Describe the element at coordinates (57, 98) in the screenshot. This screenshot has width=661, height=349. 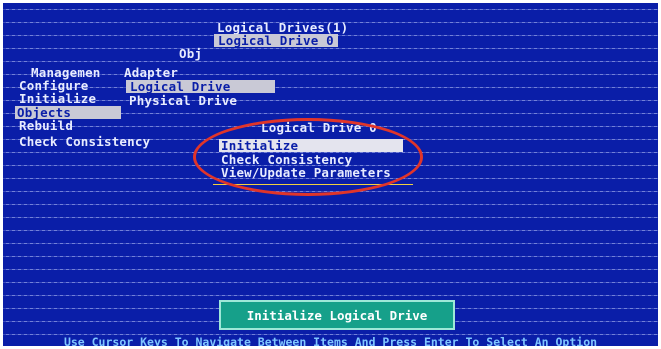
I see `menu-item-initialize: Initialize` at that location.